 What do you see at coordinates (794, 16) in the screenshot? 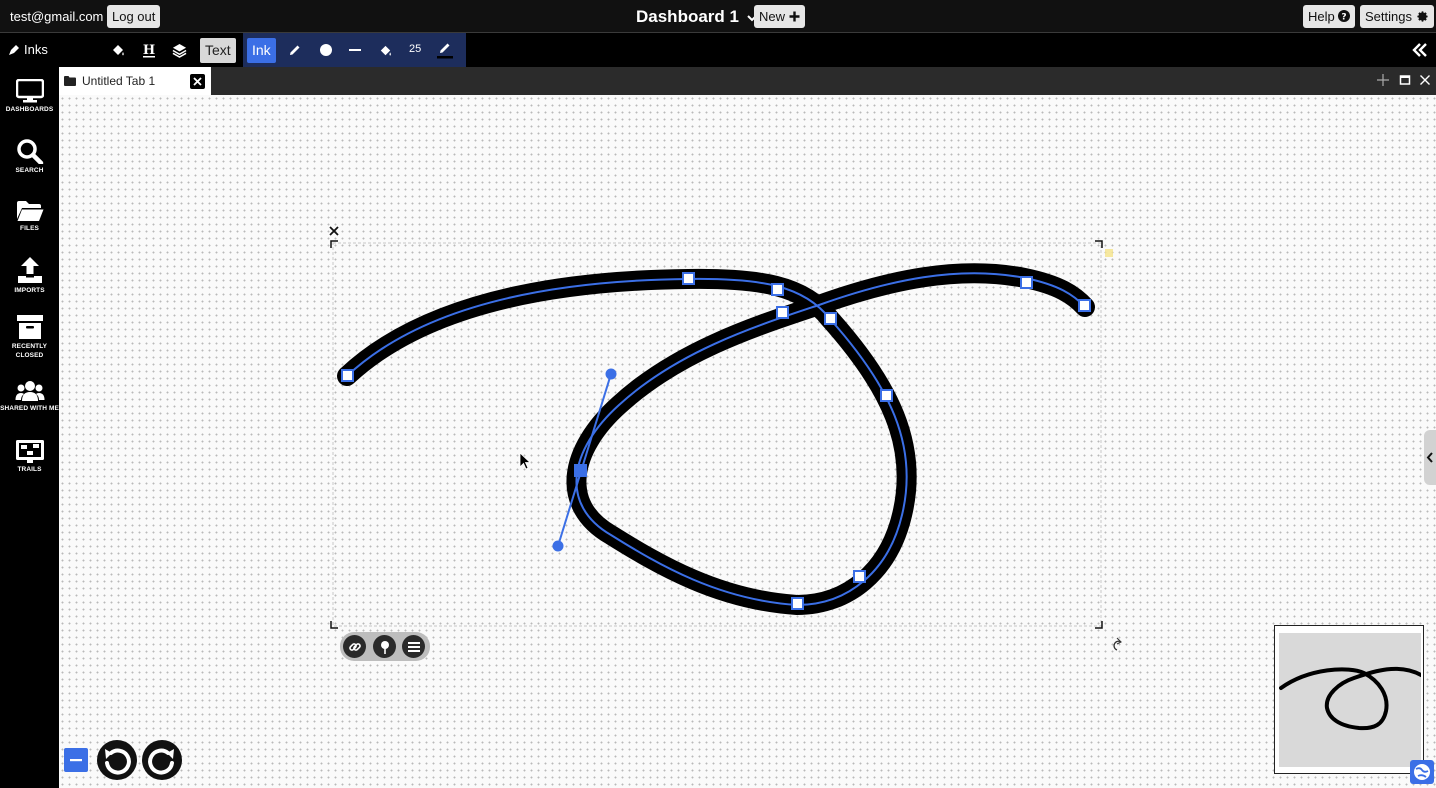
I see `plus-icon` at bounding box center [794, 16].